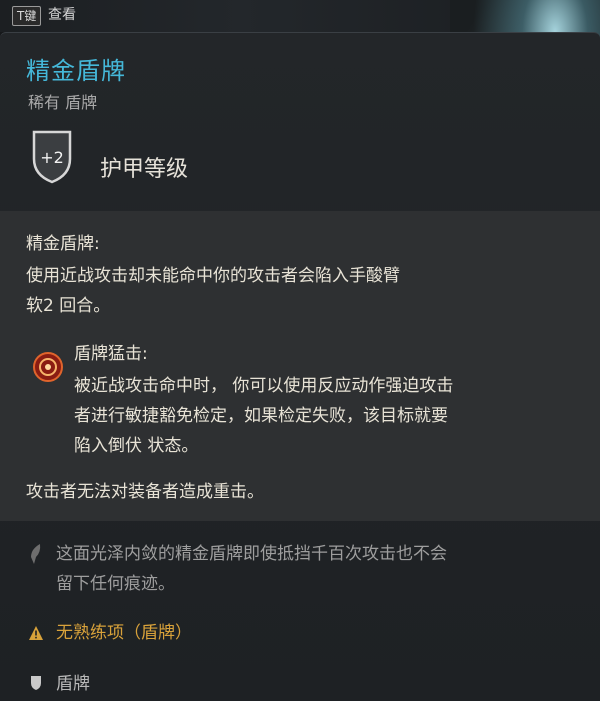 This screenshot has width=600, height=701. What do you see at coordinates (73, 684) in the screenshot?
I see `item-type-label: 盾牌` at bounding box center [73, 684].